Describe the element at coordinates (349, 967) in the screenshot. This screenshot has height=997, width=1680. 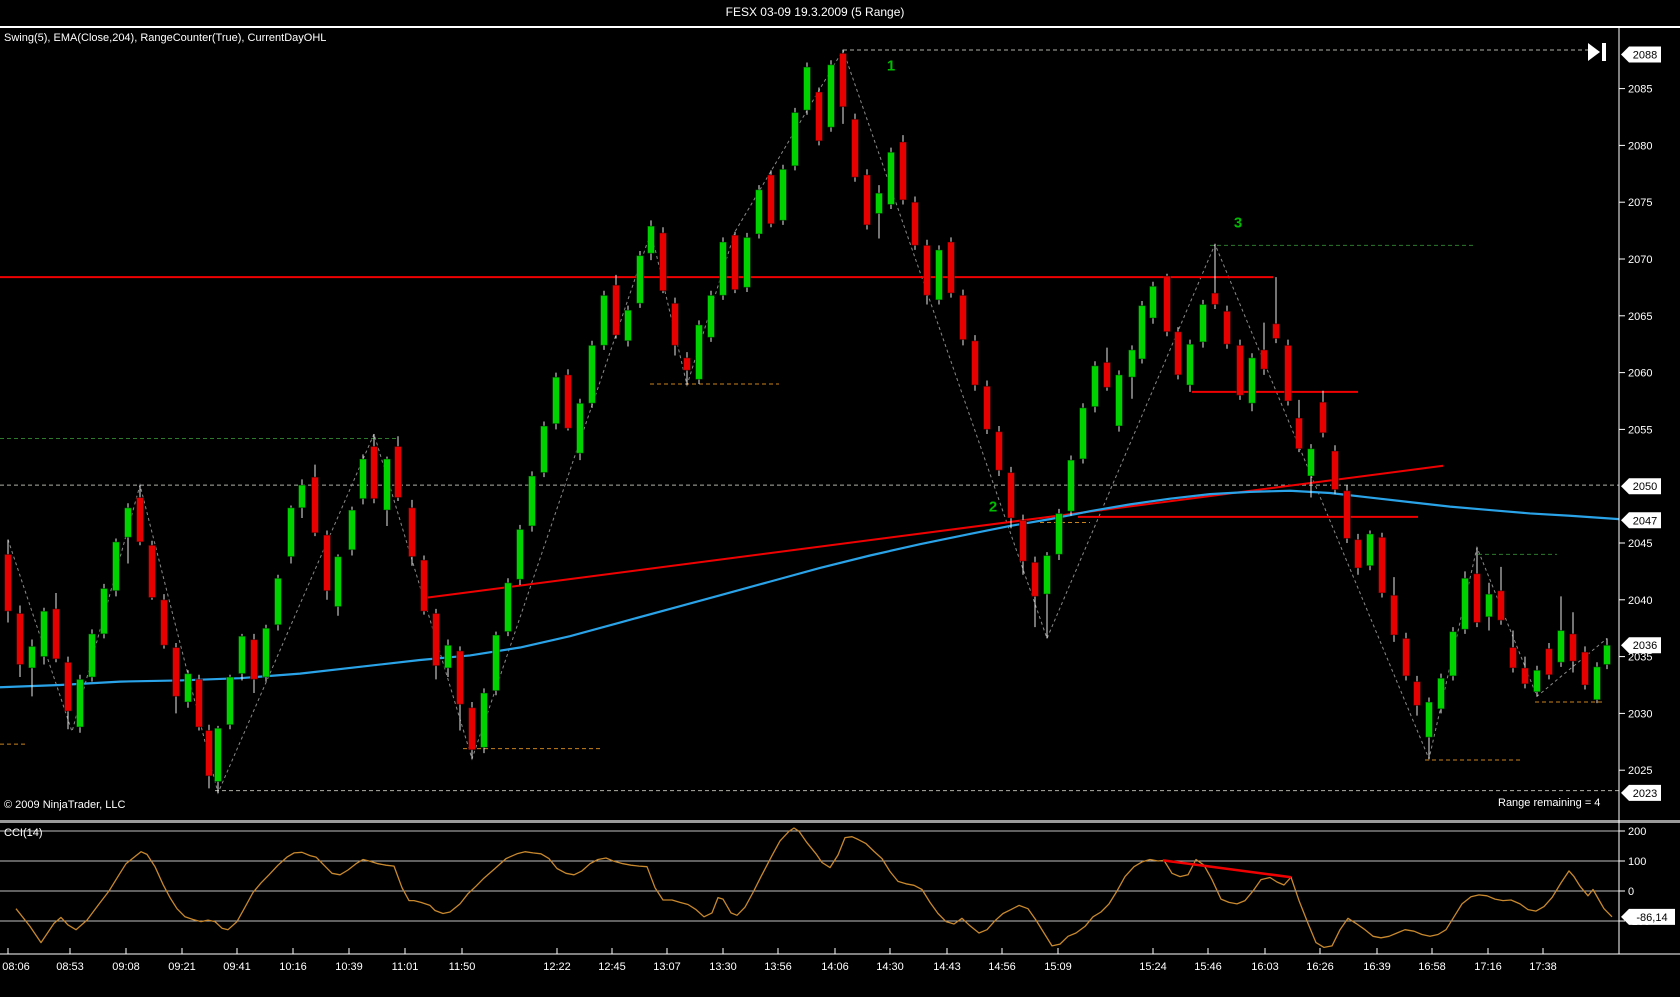
I see `time-tick-label: 10:39` at that location.